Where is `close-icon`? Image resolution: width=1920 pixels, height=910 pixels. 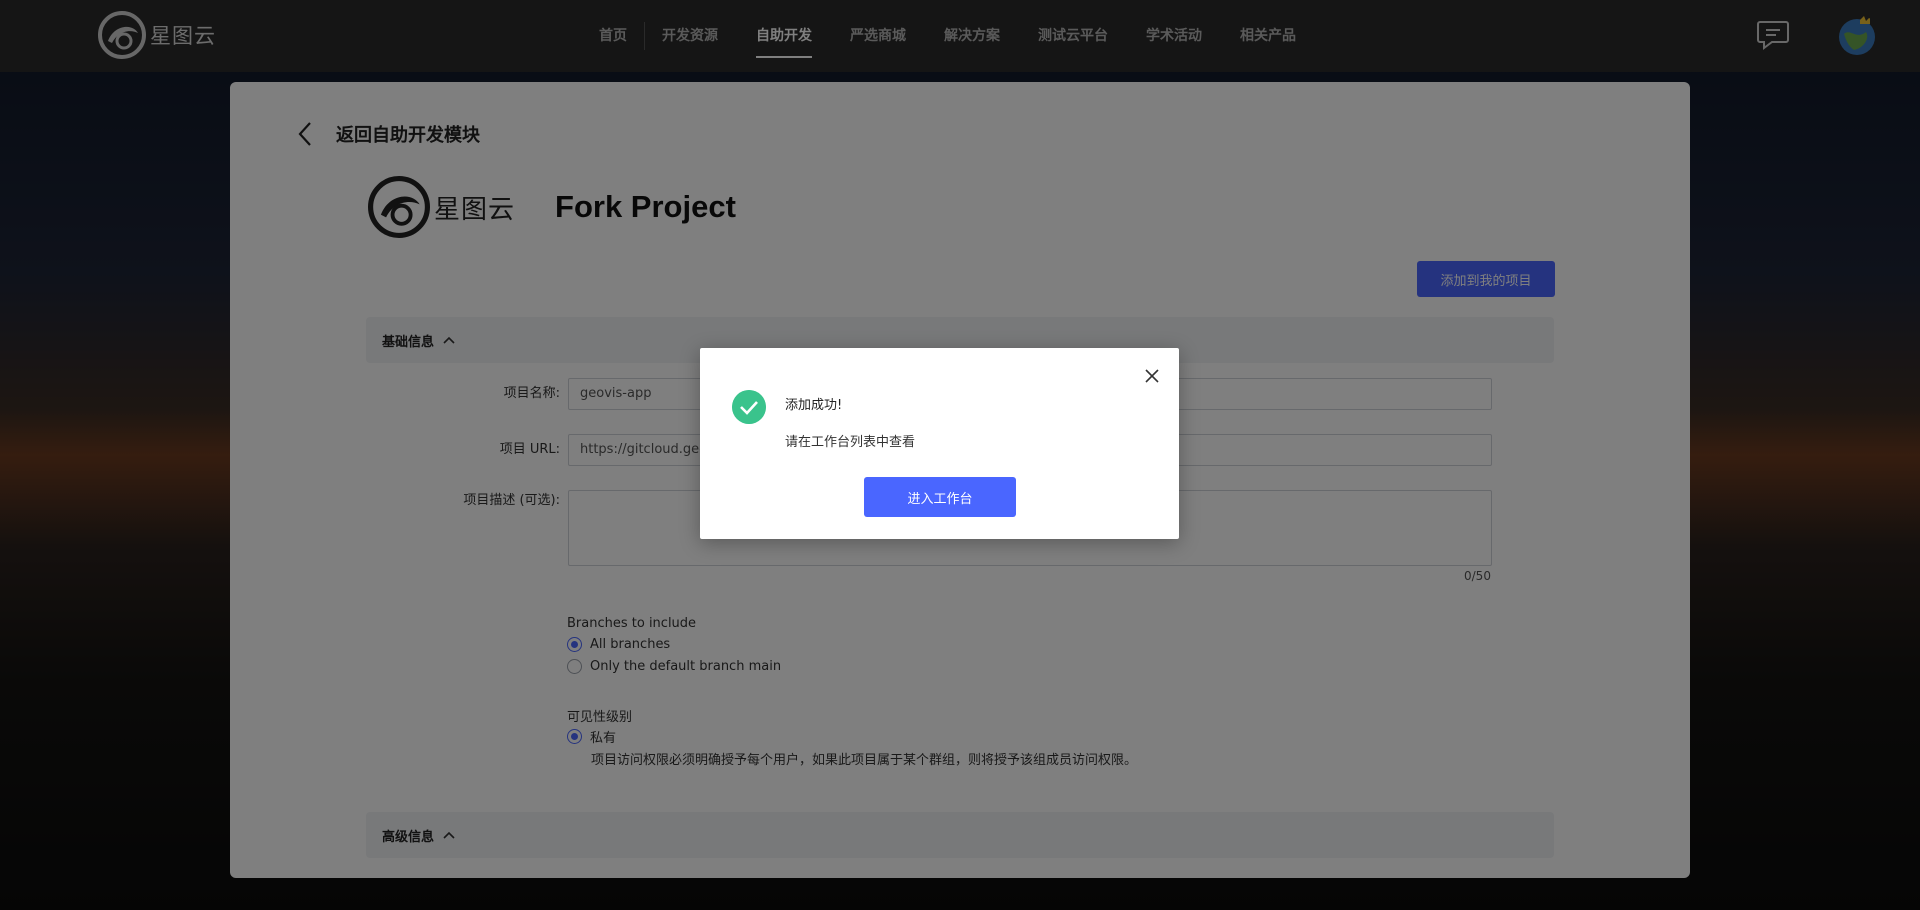 close-icon is located at coordinates (1152, 376).